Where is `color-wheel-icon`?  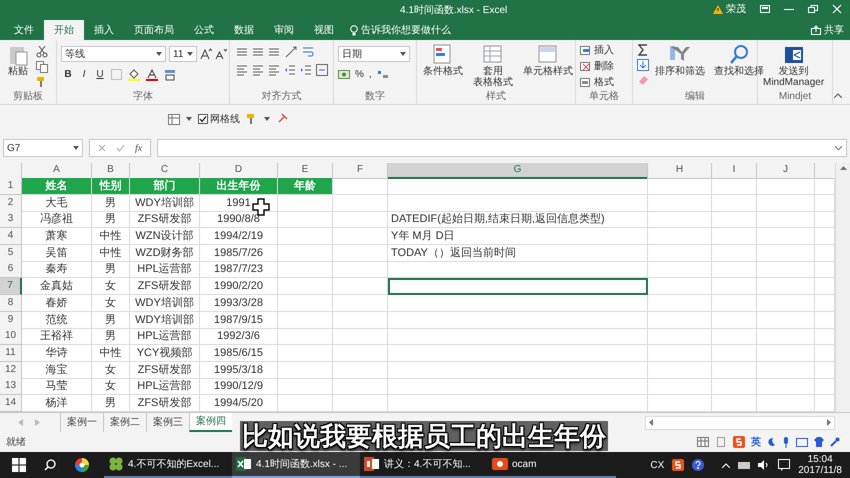 color-wheel-icon is located at coordinates (82, 465).